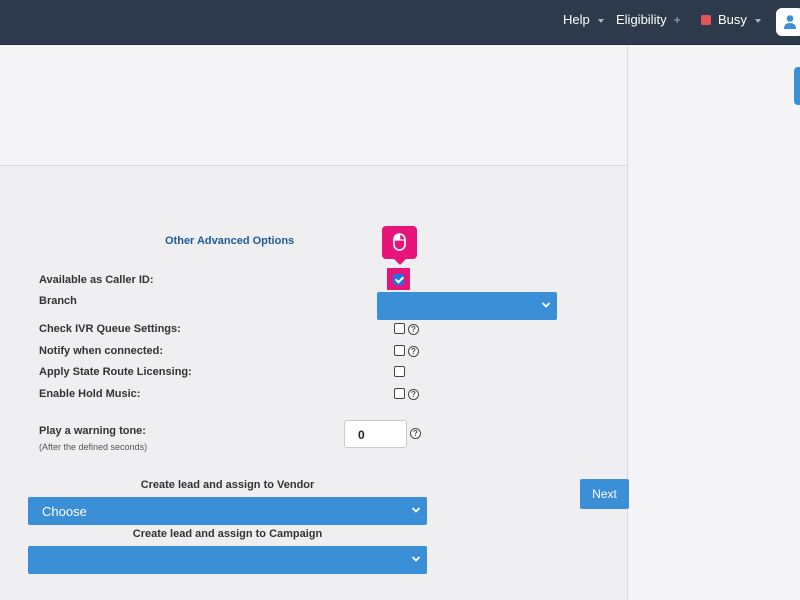 The width and height of the screenshot is (800, 600). I want to click on warning-tone-seconds-input: 0, so click(375, 434).